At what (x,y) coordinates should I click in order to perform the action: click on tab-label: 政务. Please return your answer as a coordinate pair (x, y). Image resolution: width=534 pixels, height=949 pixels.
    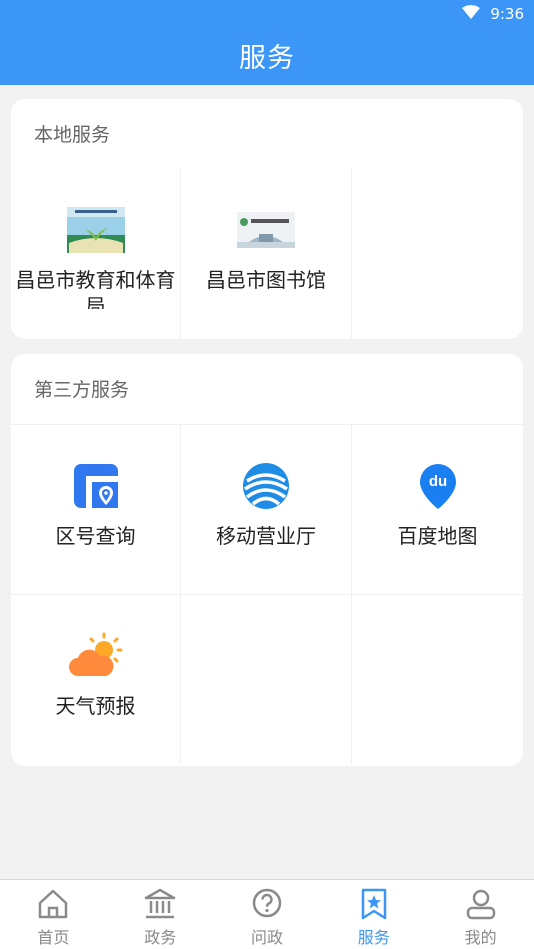
    Looking at the image, I should click on (160, 937).